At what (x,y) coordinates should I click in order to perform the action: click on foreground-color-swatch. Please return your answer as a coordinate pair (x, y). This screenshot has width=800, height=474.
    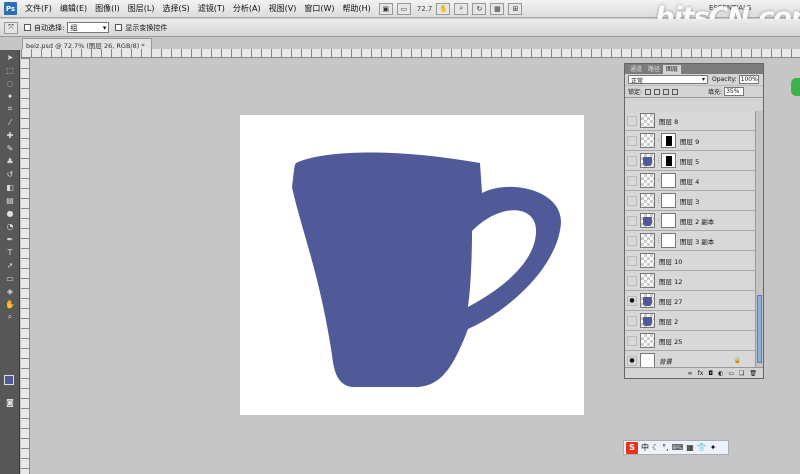
    Looking at the image, I should click on (9, 380).